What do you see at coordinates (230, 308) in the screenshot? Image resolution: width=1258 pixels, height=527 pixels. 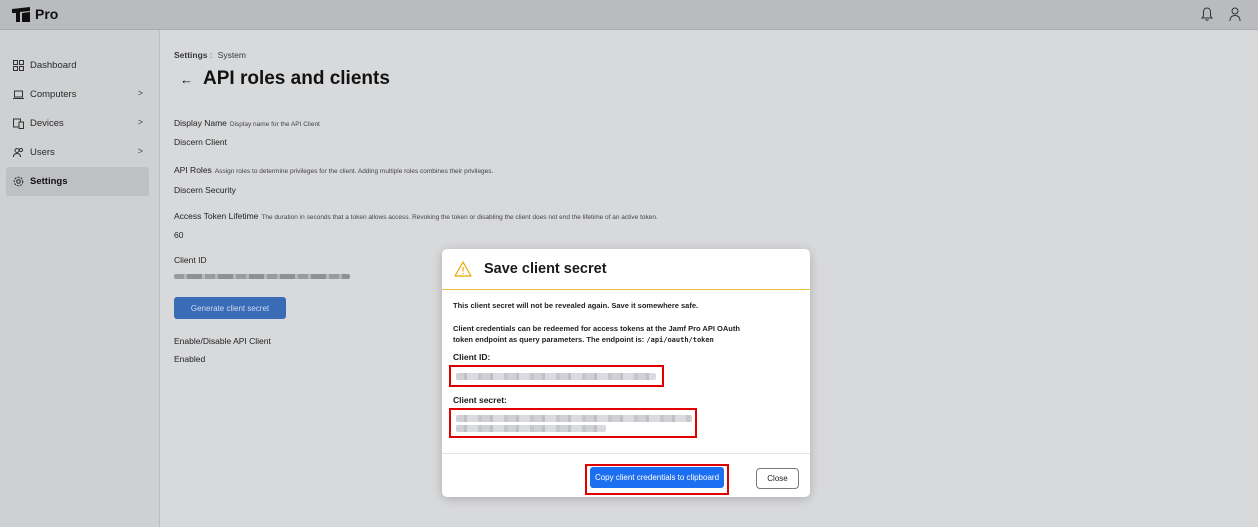 I see `generate-client-secret-button: Generate client secret` at bounding box center [230, 308].